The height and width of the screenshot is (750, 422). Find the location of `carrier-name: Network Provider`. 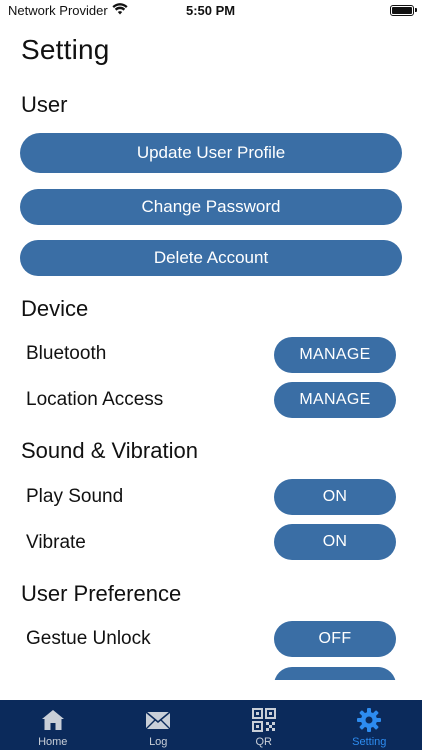

carrier-name: Network Provider is located at coordinates (58, 10).